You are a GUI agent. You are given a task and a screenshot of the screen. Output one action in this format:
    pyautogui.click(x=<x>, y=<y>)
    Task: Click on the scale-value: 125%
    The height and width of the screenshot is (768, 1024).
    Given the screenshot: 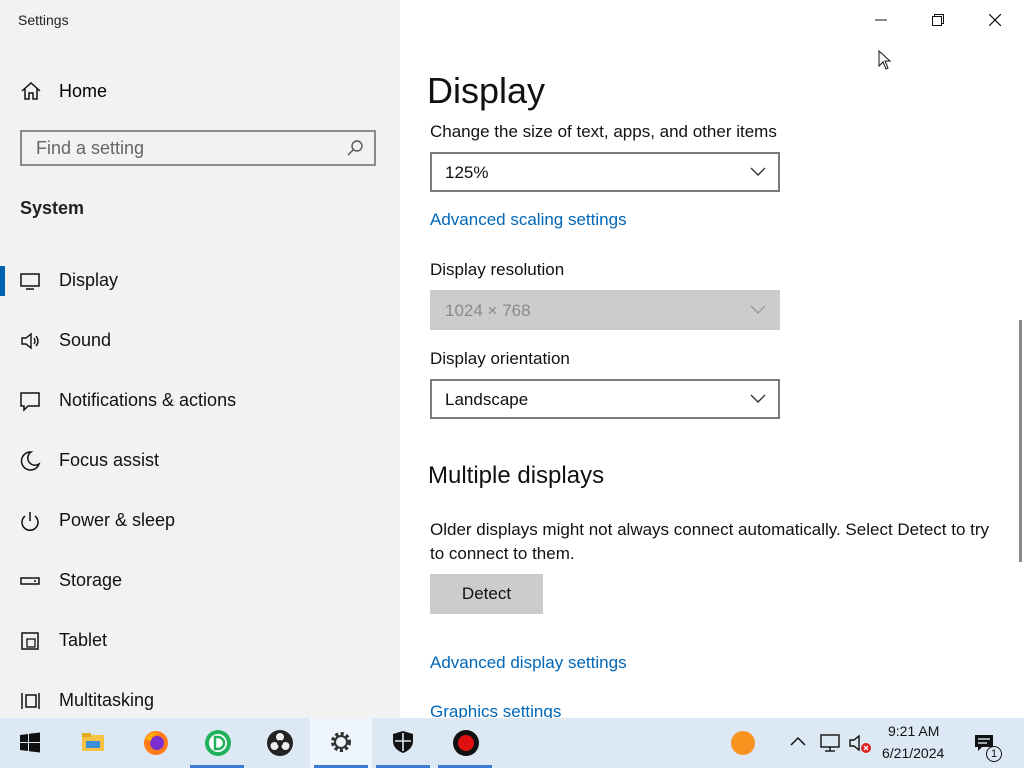 What is the action you would take?
    pyautogui.click(x=467, y=172)
    